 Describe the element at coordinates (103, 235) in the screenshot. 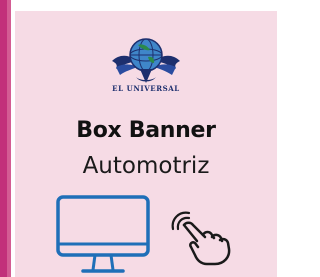

I see `desktop-monitor-icon` at that location.